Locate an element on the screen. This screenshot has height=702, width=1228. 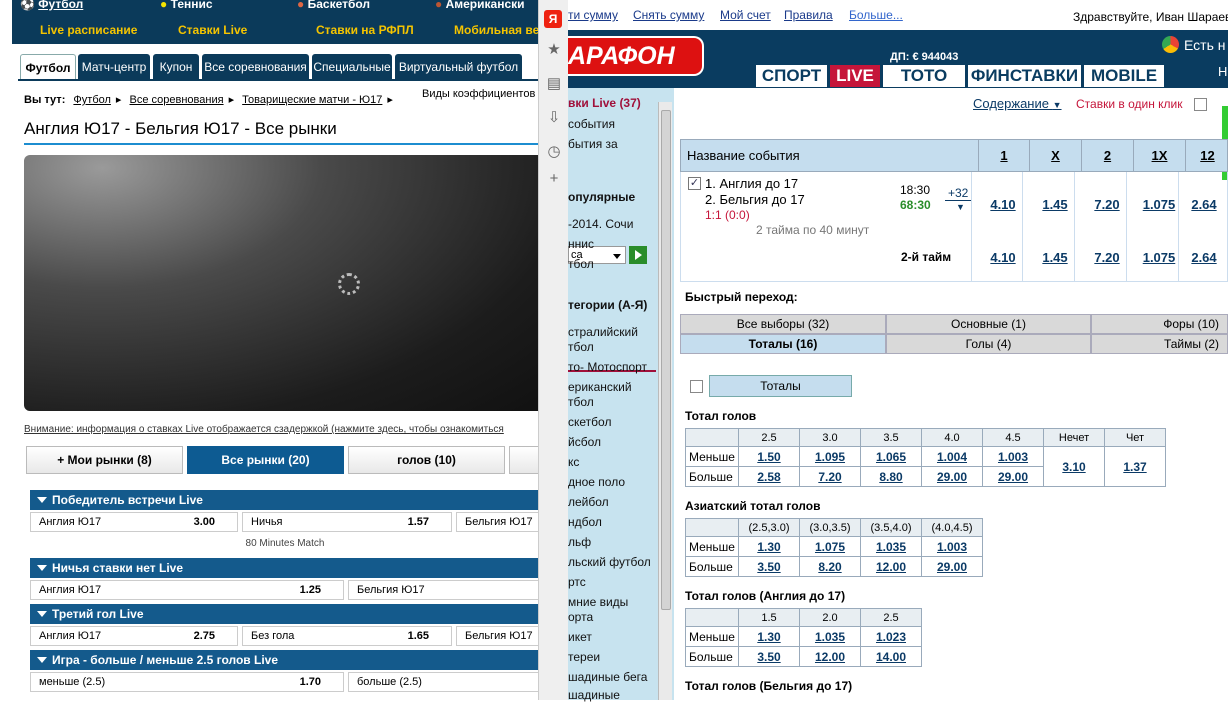
col-1: 1 is located at coordinates (1003, 155).